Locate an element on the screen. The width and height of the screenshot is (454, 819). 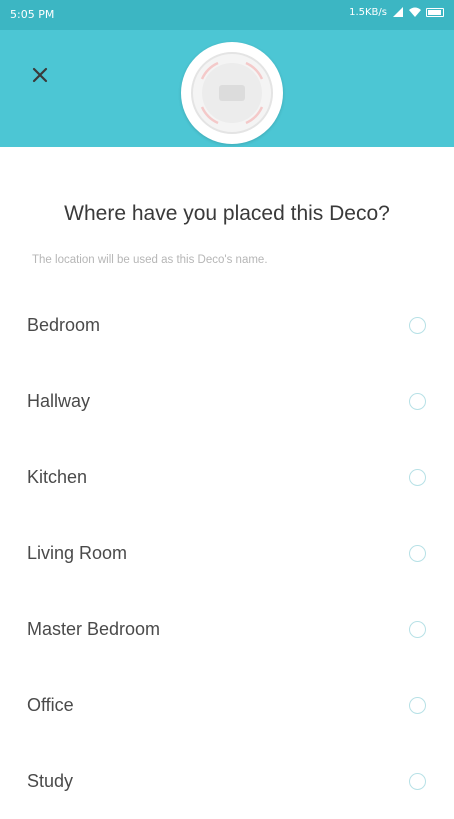
signal-icon is located at coordinates (398, 12).